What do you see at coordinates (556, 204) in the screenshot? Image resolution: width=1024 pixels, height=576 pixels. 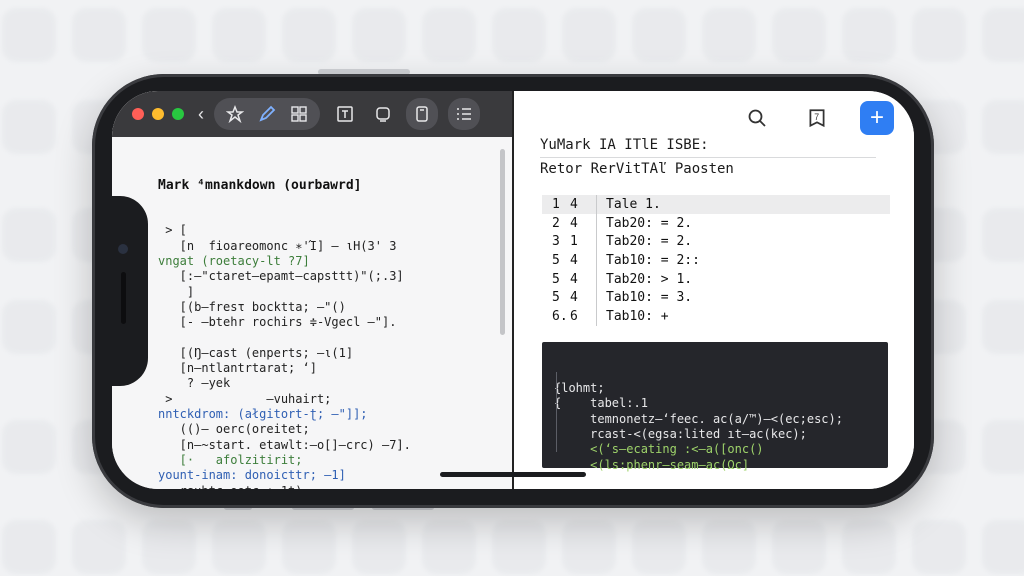 I see `row-index: 1` at bounding box center [556, 204].